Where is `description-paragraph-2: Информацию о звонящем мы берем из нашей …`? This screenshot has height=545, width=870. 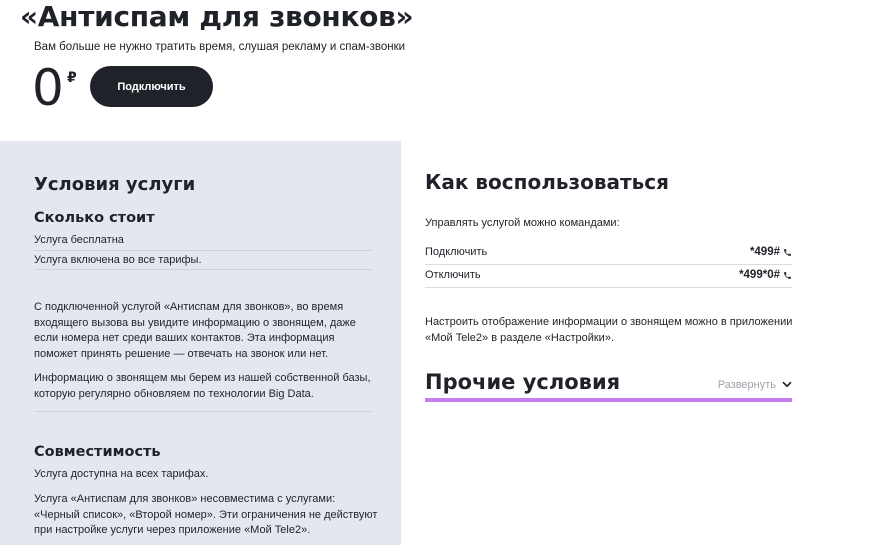
description-paragraph-2: Информацию о звонящем мы берем из нашей … is located at coordinates (202, 386).